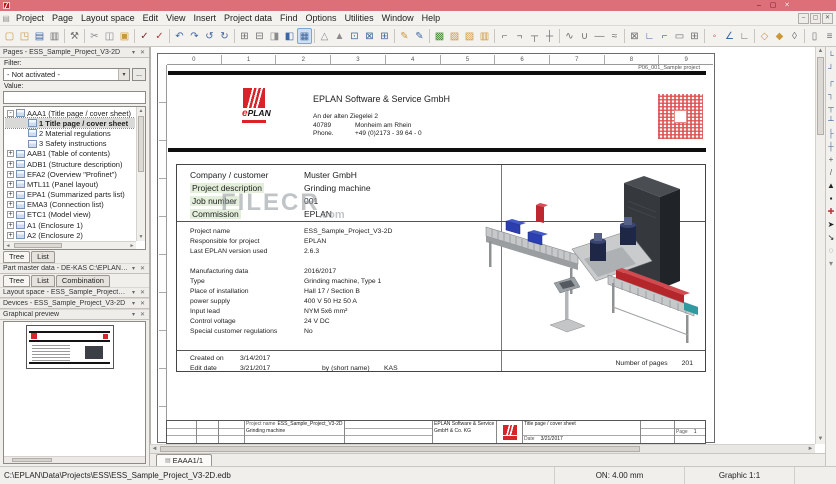  Describe the element at coordinates (74, 36) in the screenshot. I see `settings-wrench-icon: ⚒` at that location.